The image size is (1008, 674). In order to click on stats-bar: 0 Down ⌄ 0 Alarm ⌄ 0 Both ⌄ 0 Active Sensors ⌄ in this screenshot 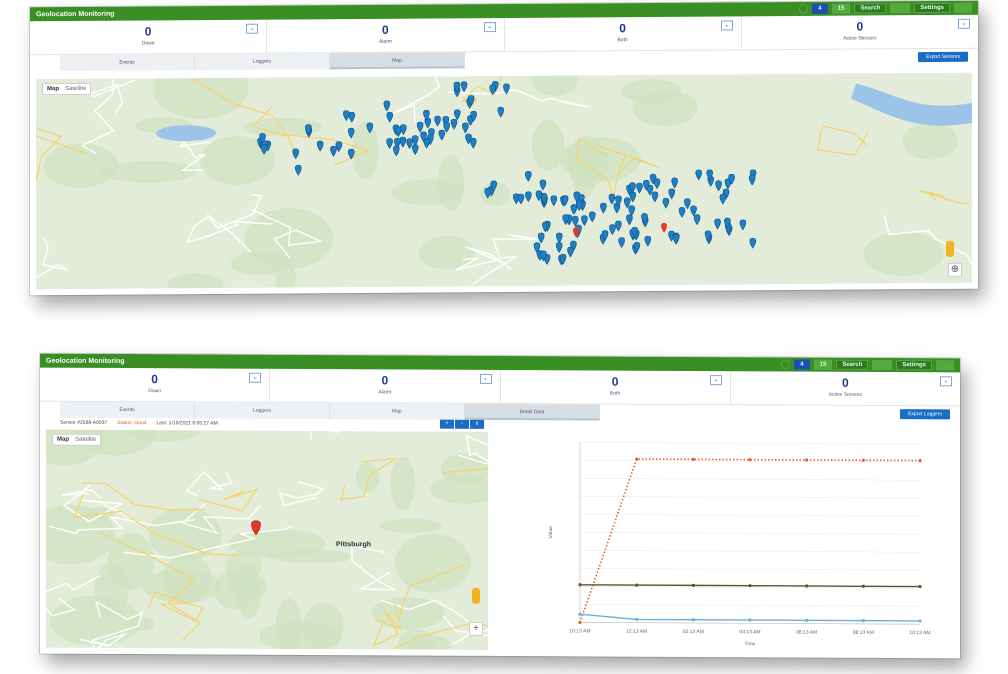, I will do `click(500, 387)`.